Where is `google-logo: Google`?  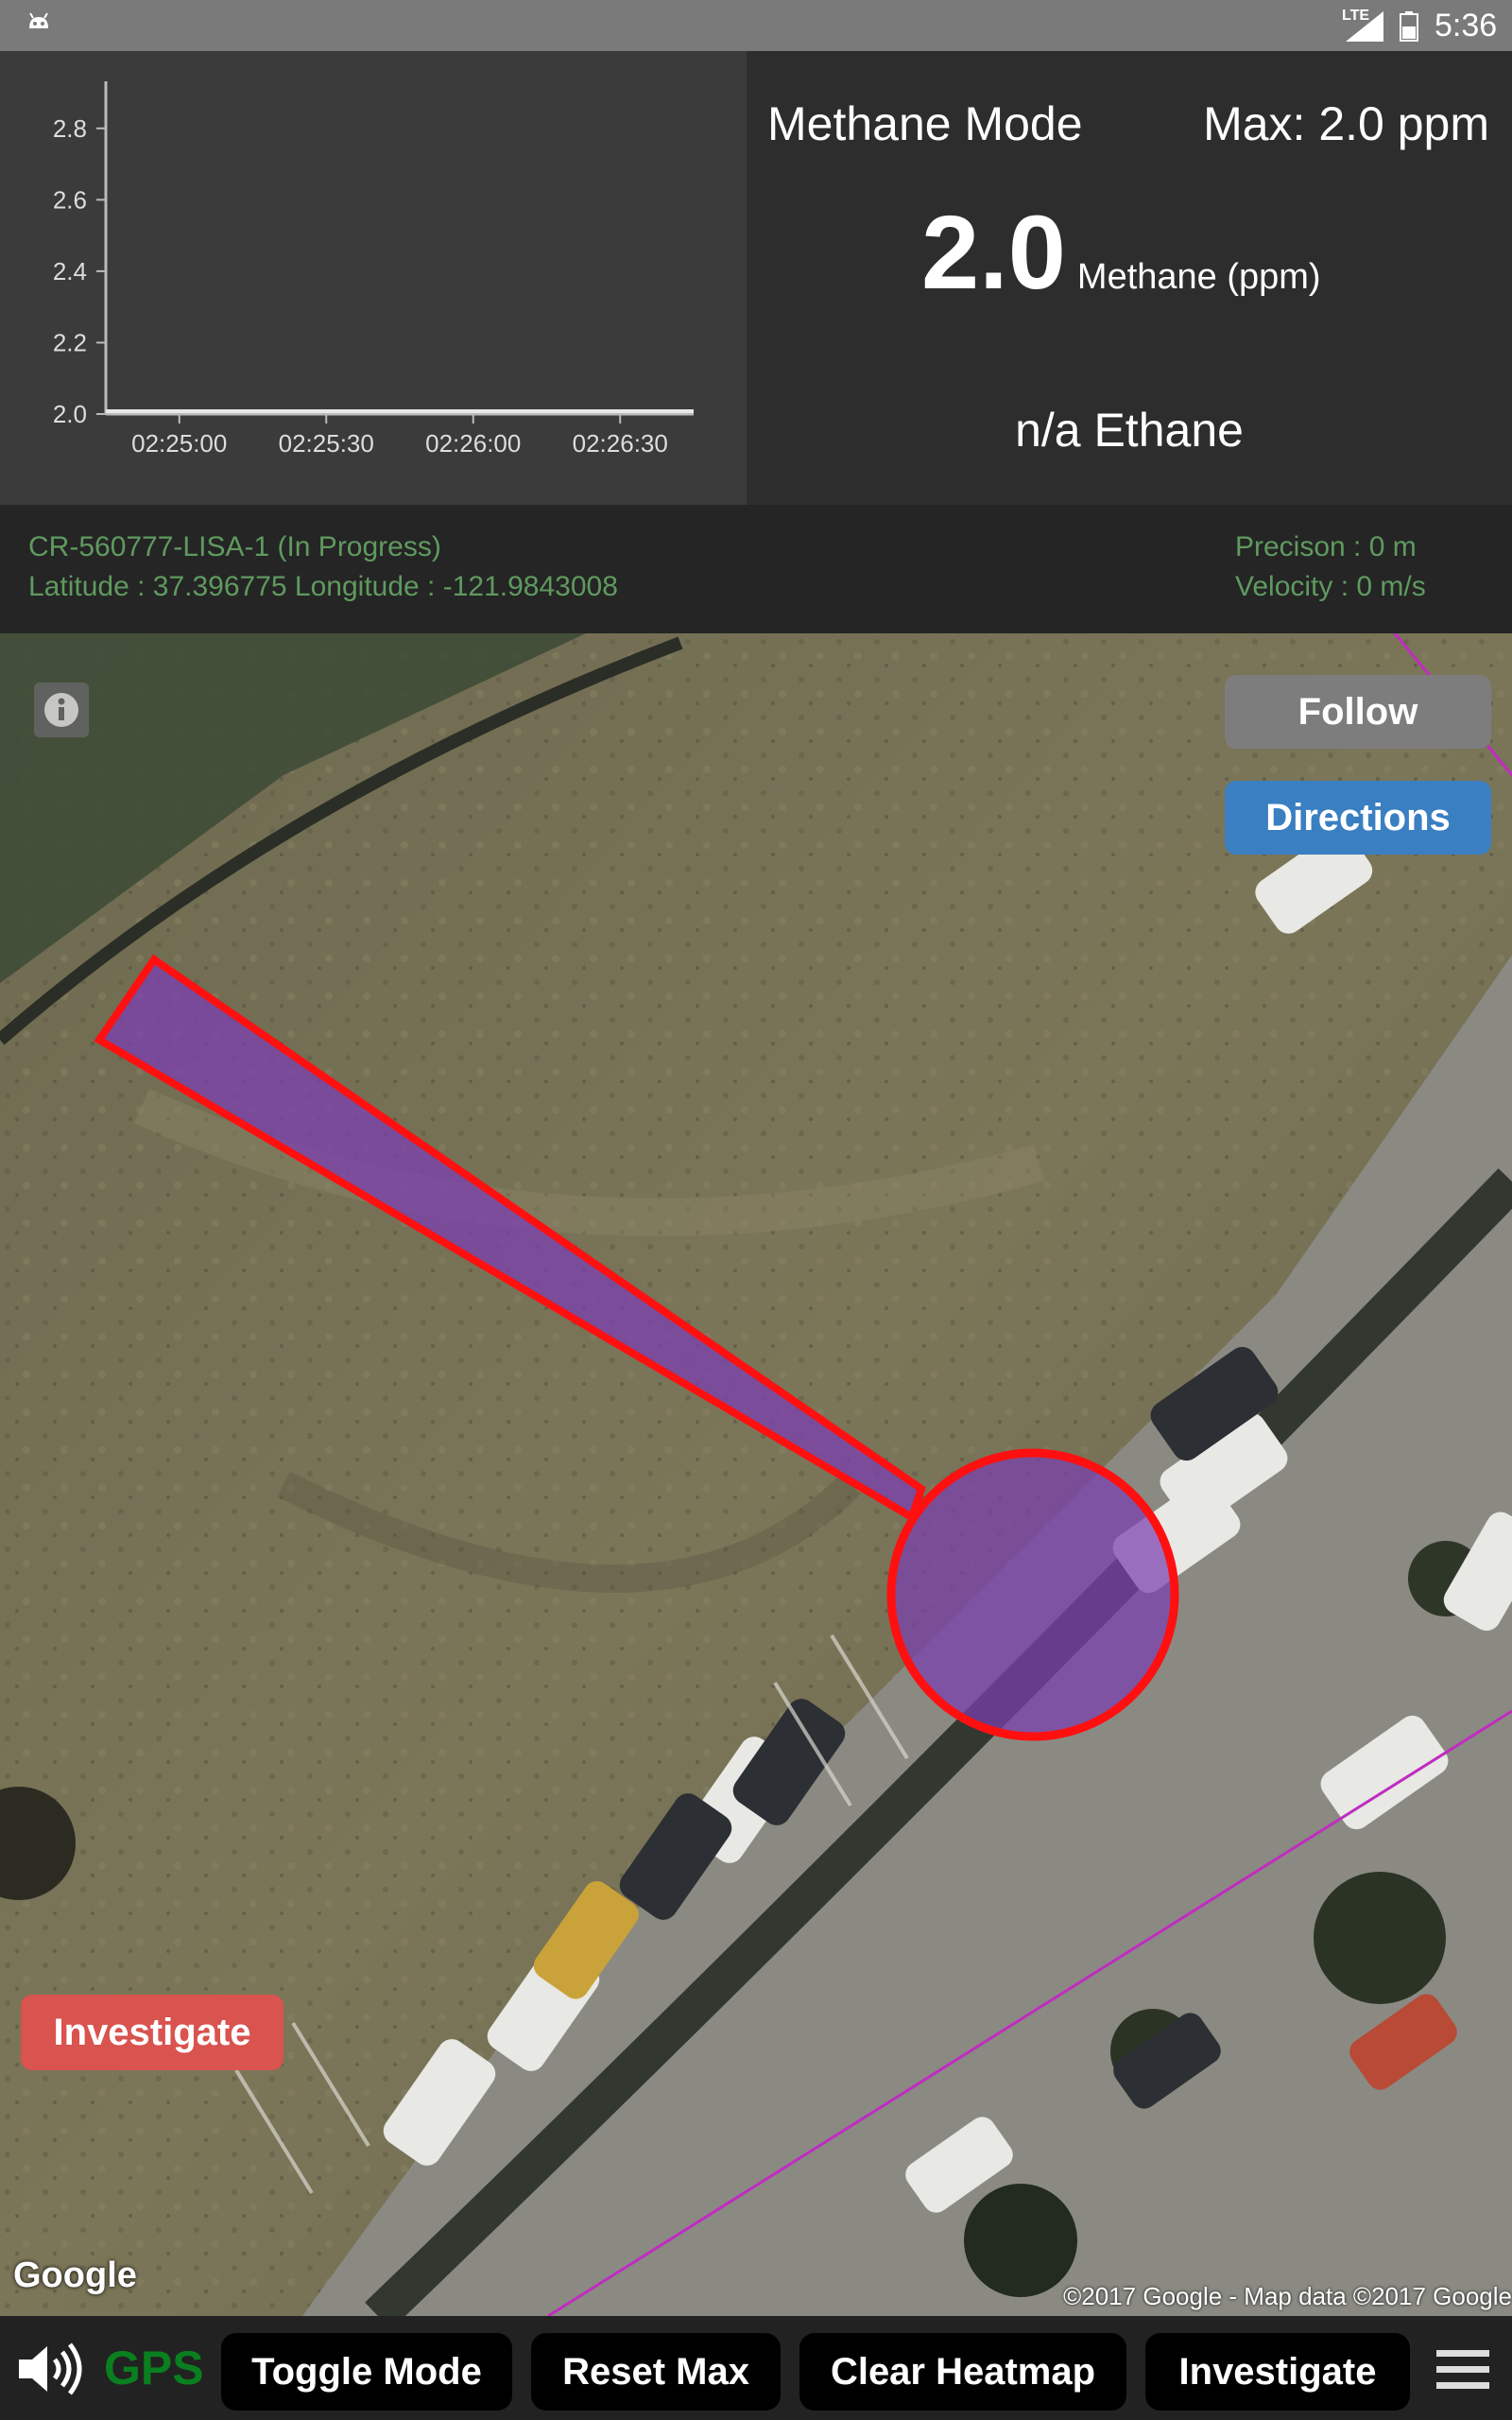 google-logo: Google is located at coordinates (75, 2275).